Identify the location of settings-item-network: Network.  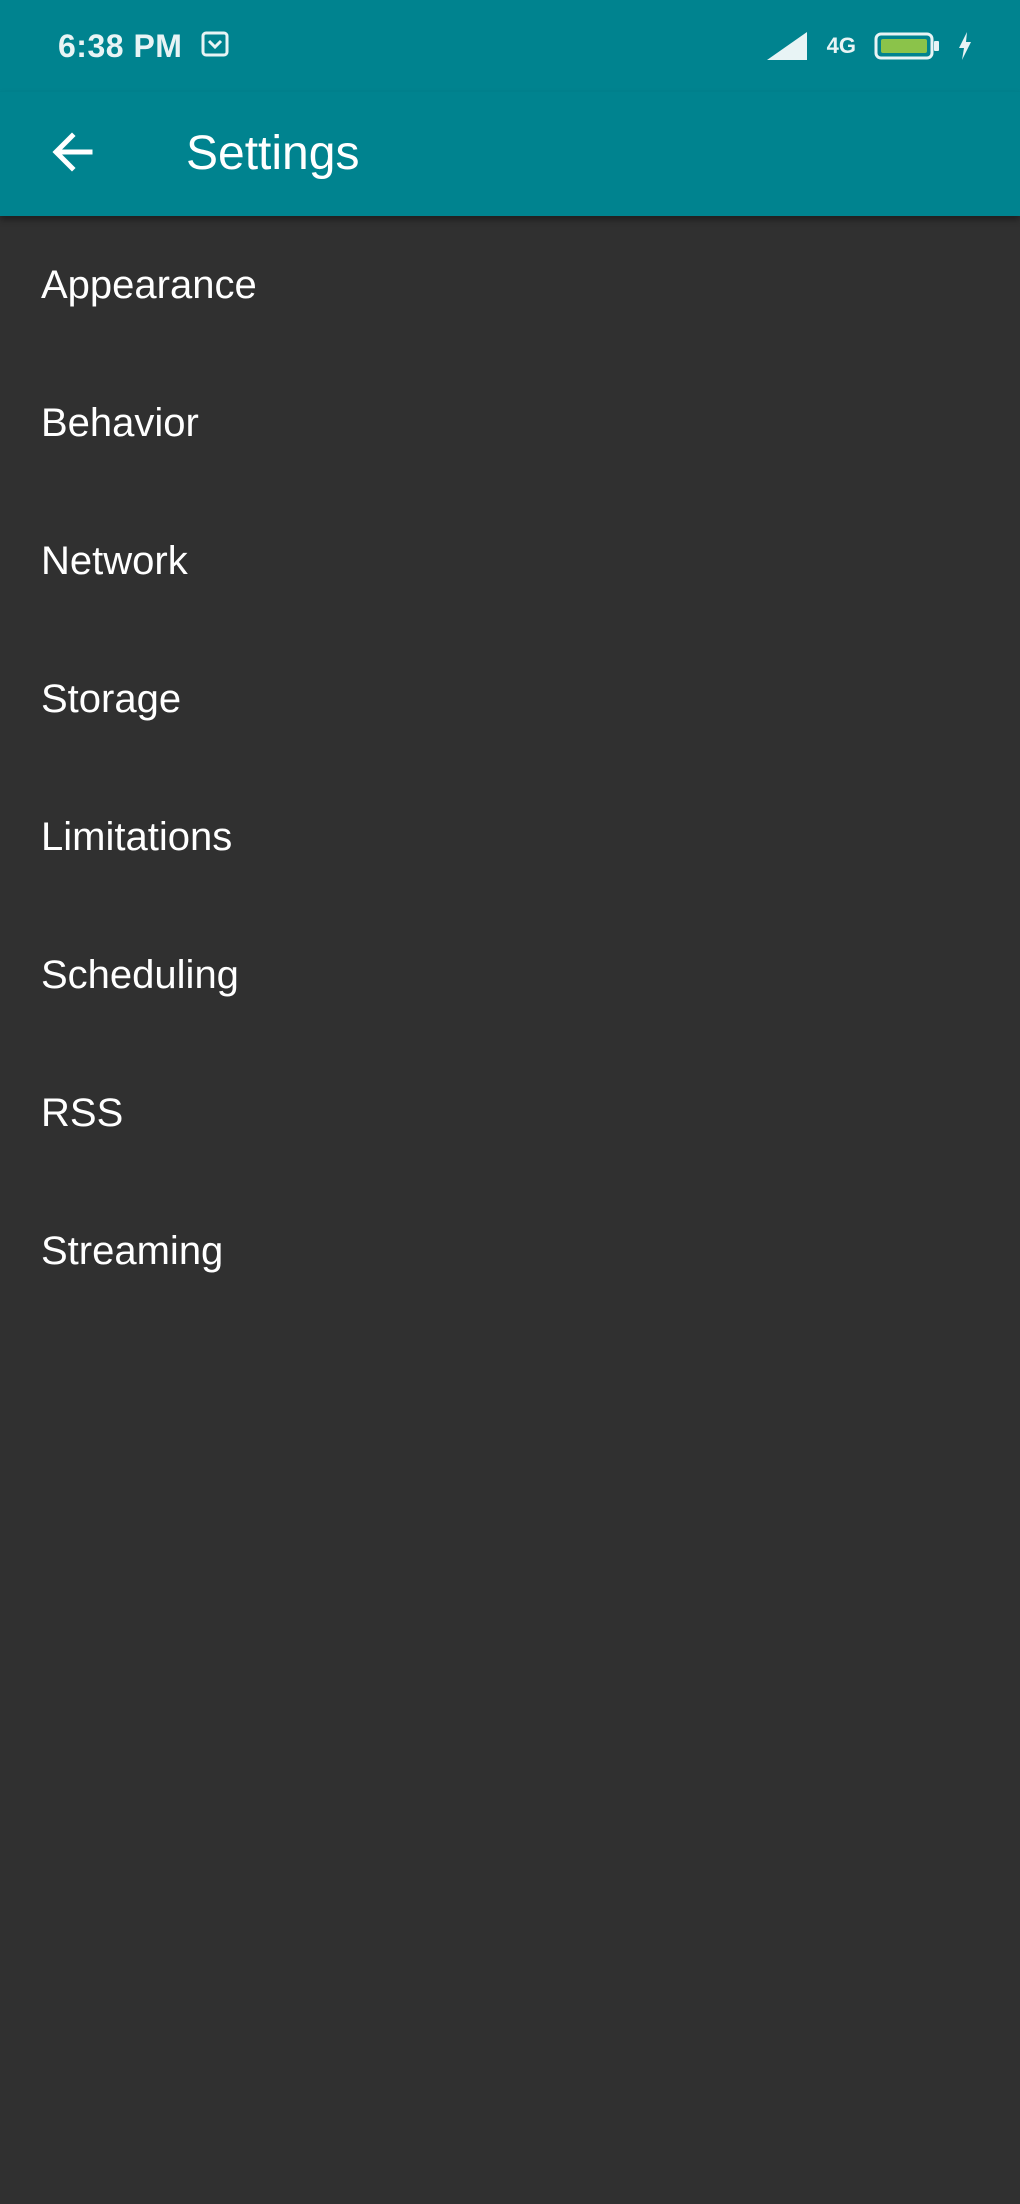
(510, 561).